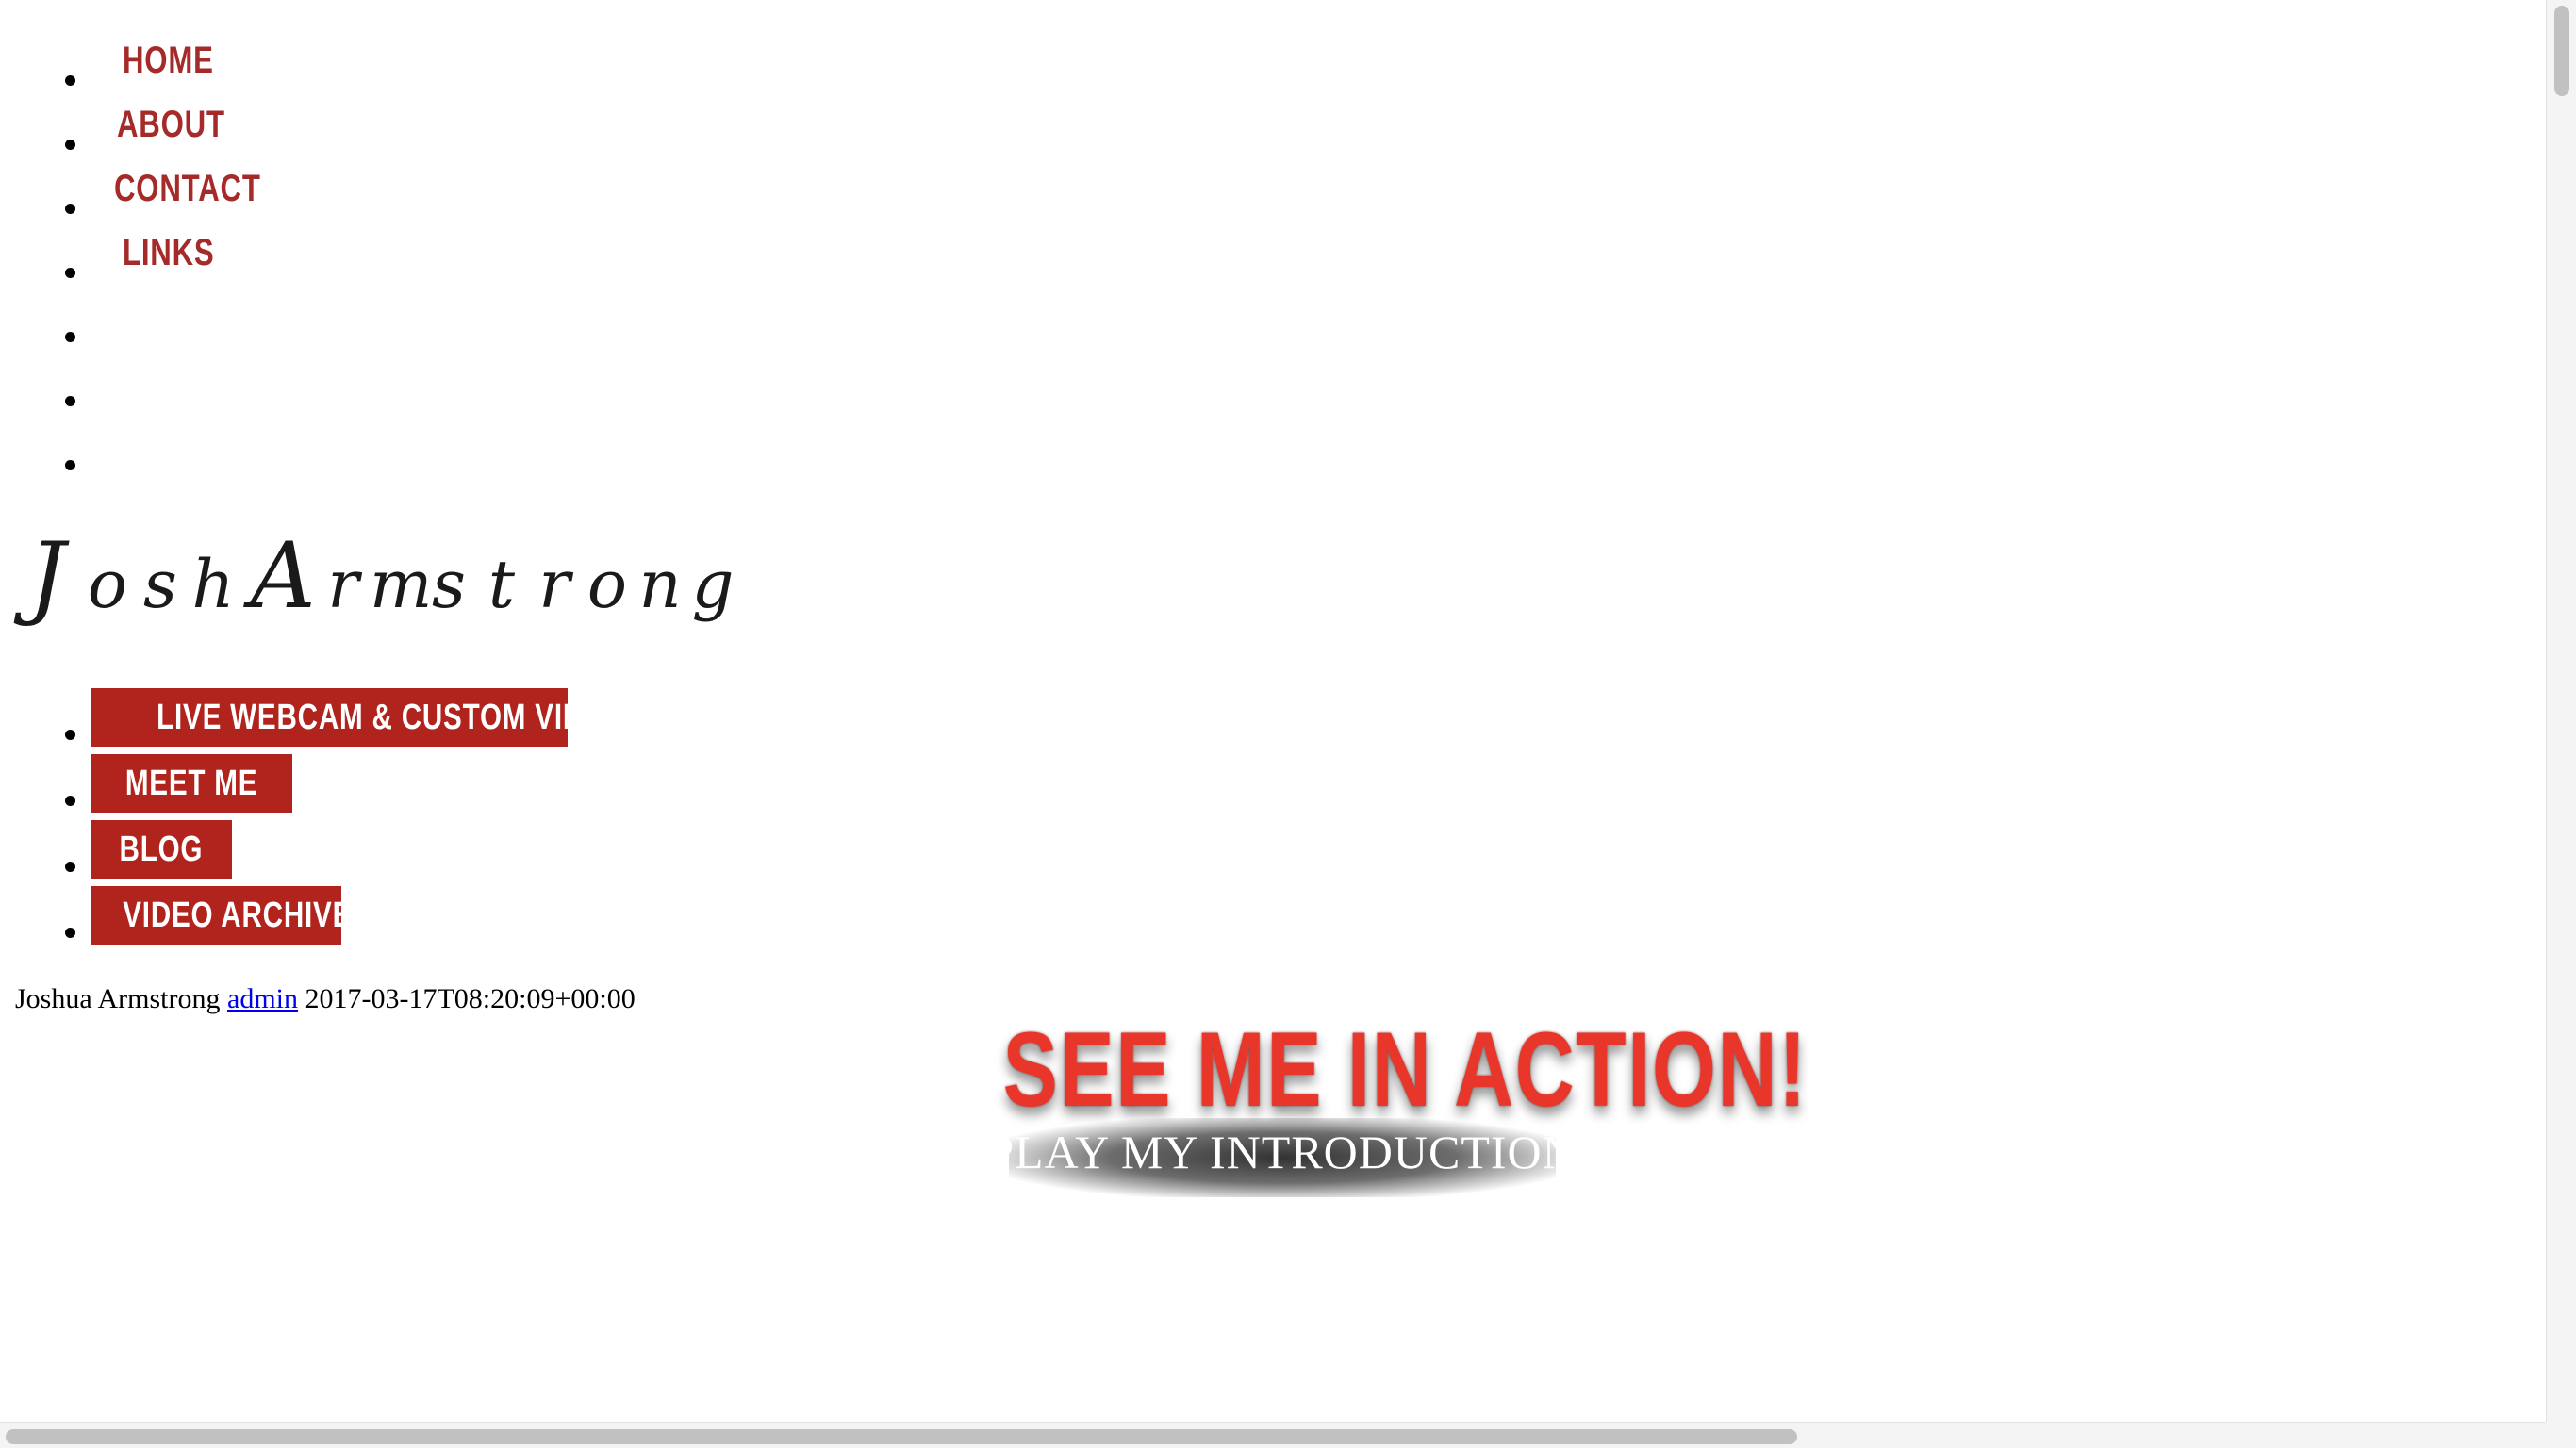  I want to click on main-nav-item: BLOG, so click(330, 851).